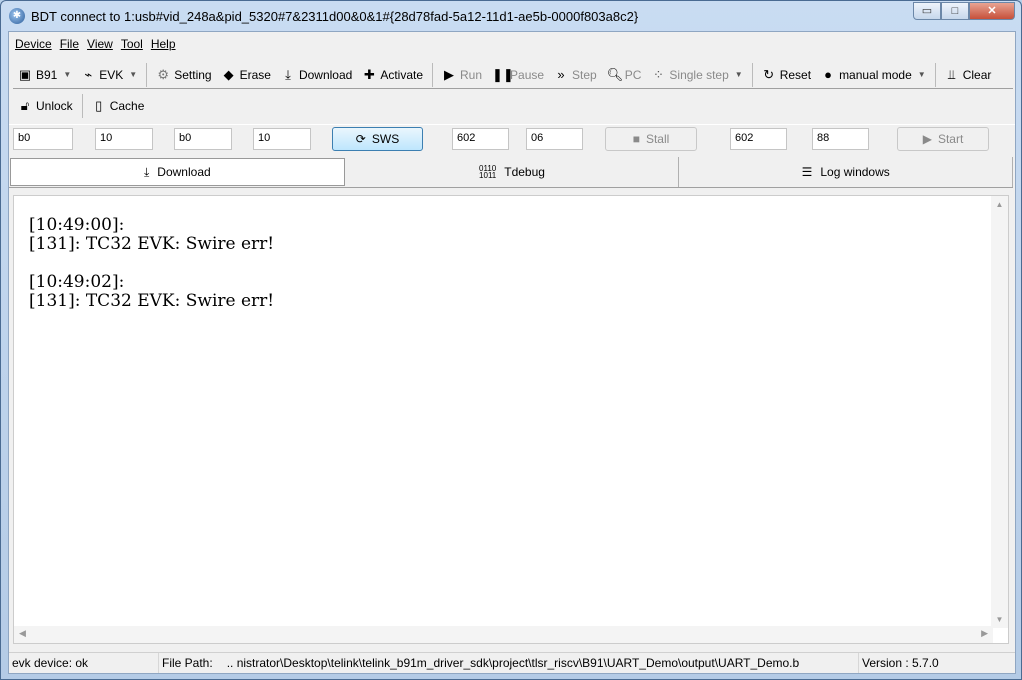  What do you see at coordinates (575, 74) in the screenshot?
I see `step-button: » Step` at bounding box center [575, 74].